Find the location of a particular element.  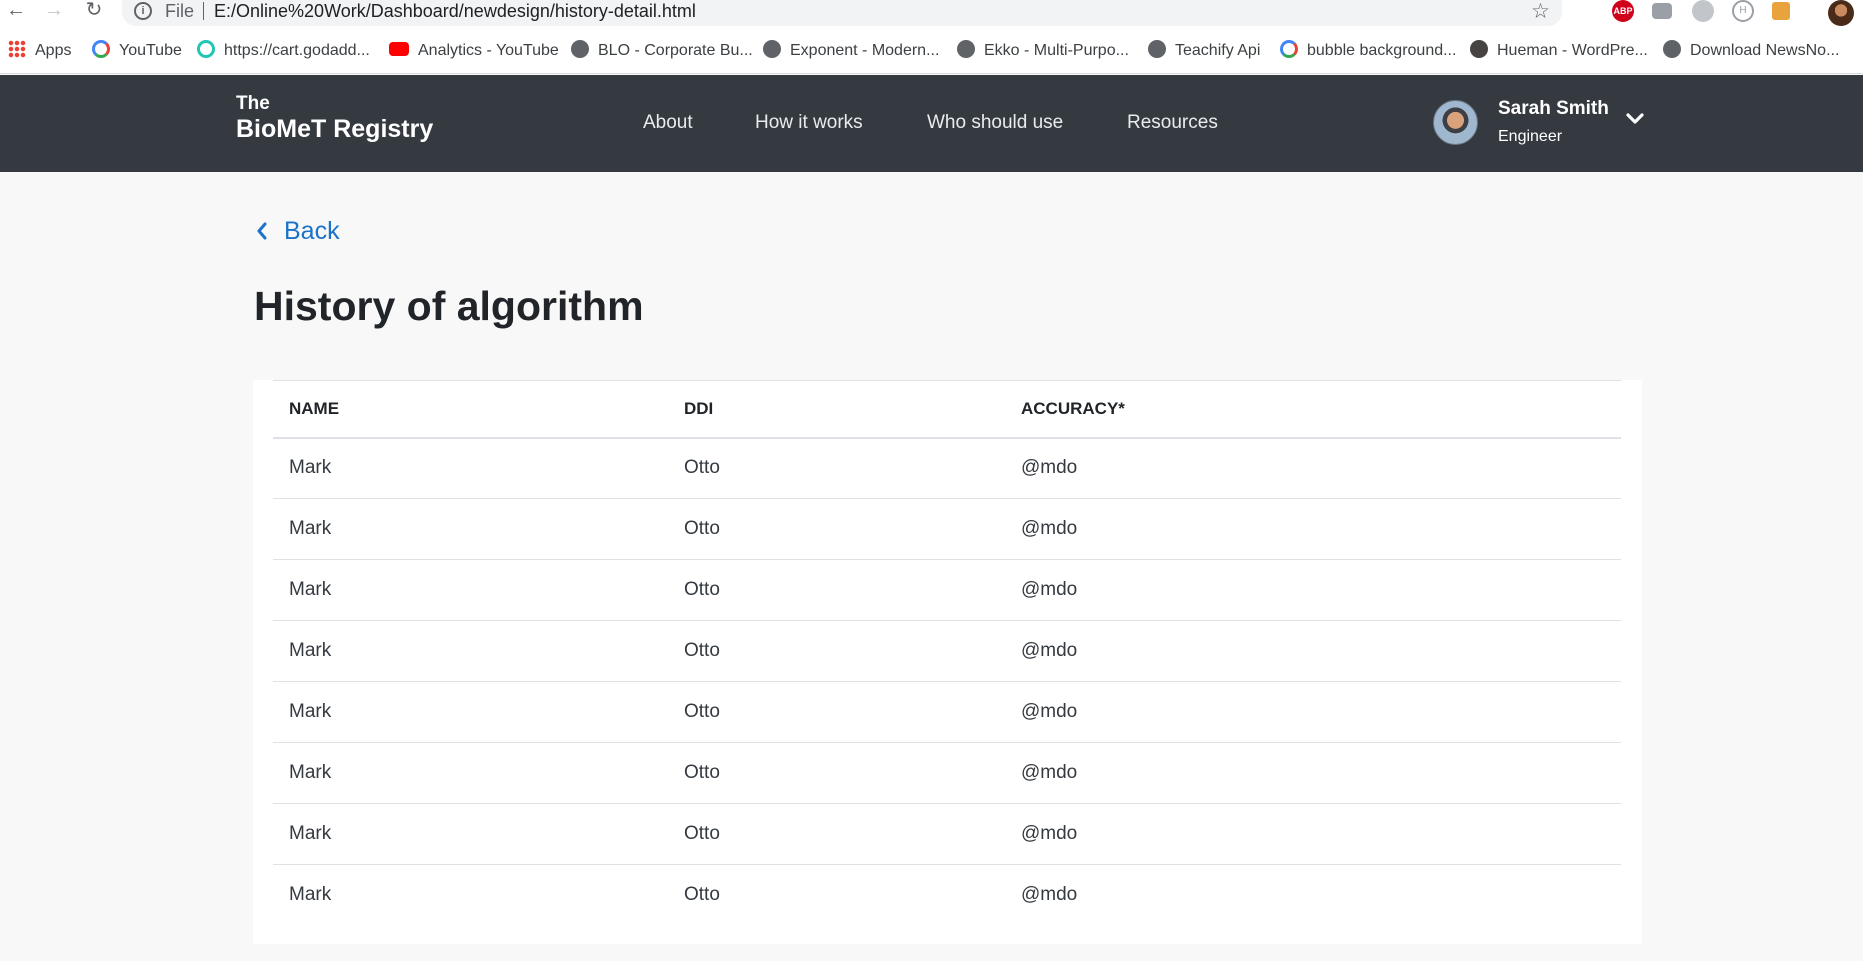

logo-line2: BioMeT Registry is located at coordinates (334, 129).